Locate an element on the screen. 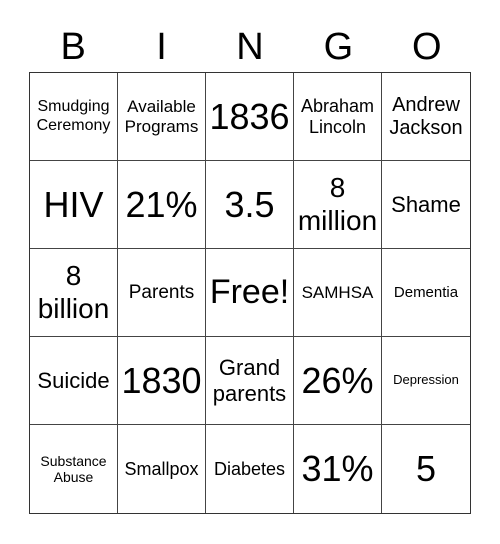  header-letter-b: B is located at coordinates (73, 47).